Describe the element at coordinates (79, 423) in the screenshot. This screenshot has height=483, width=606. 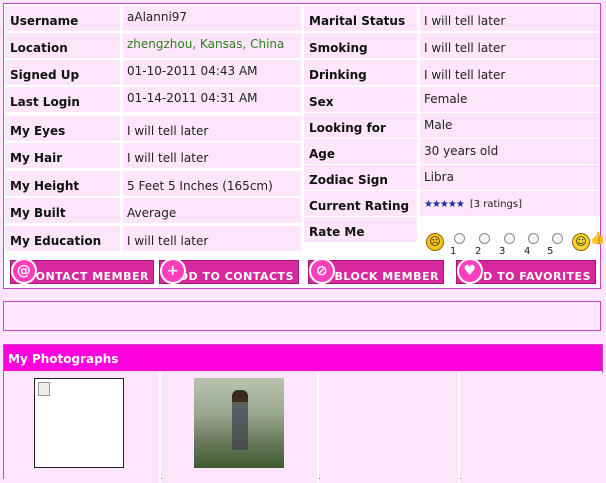
I see `photo-thumbnail-broken` at that location.